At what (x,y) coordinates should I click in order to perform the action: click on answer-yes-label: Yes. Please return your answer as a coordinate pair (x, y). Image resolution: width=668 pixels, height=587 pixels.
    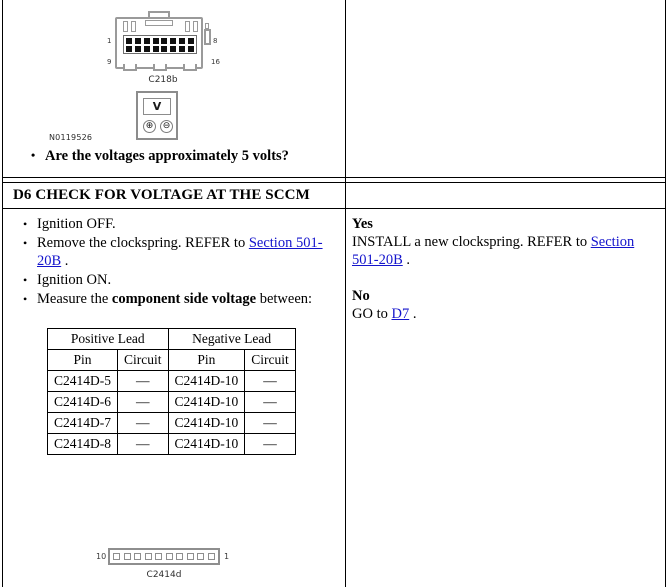
    Looking at the image, I should click on (362, 224).